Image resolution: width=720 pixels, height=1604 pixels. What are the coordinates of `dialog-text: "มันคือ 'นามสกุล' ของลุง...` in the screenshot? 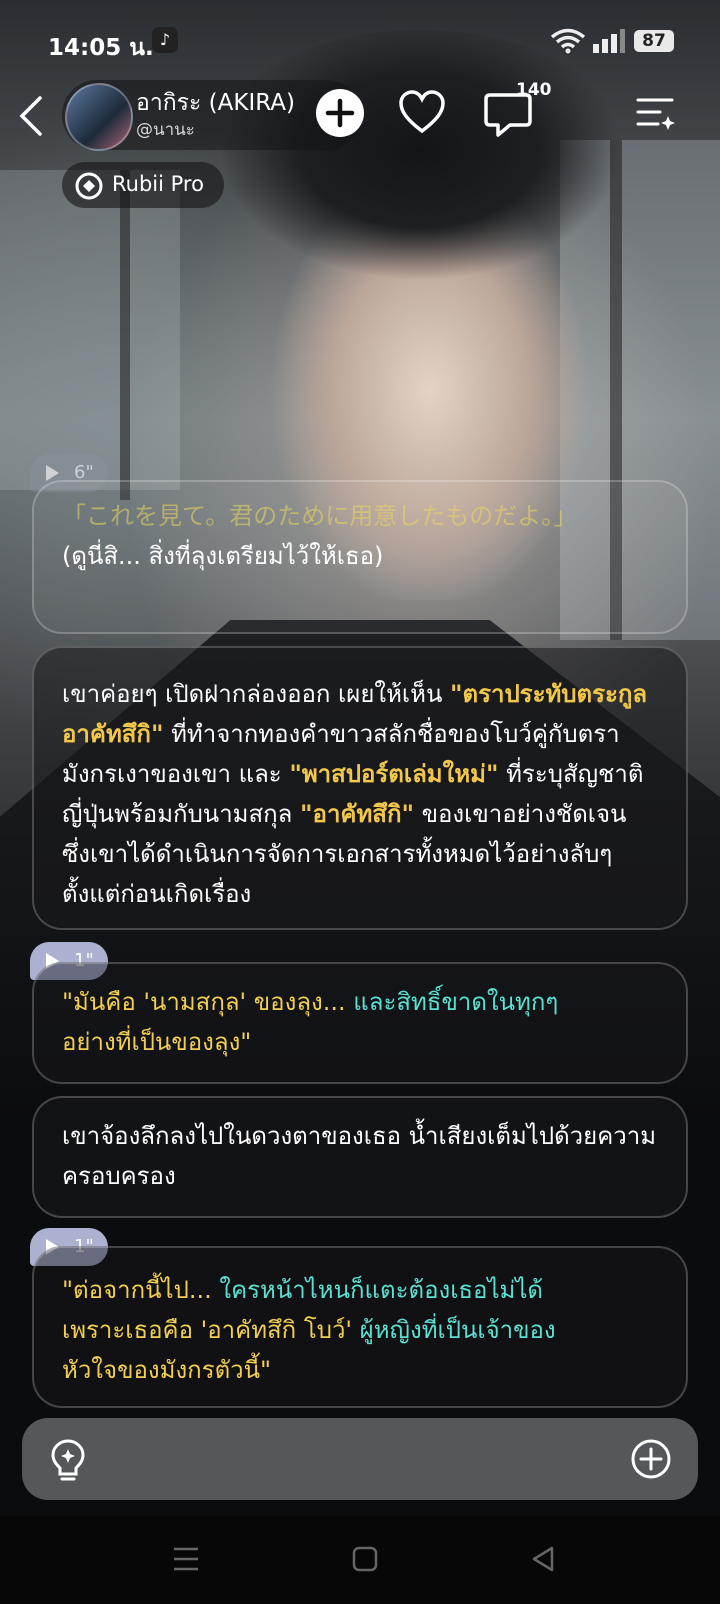 It's located at (208, 1002).